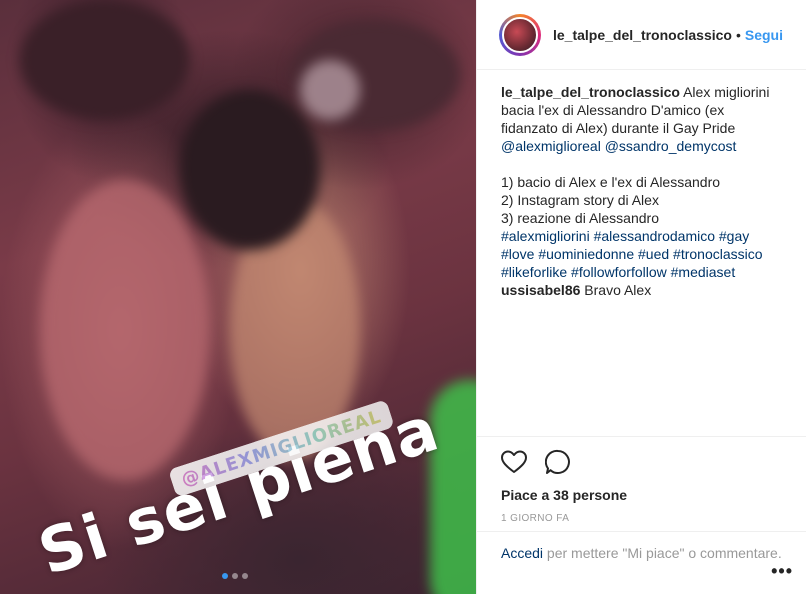 The width and height of the screenshot is (806, 594). What do you see at coordinates (551, 146) in the screenshot?
I see `mention-link: @alexmiglioreal` at bounding box center [551, 146].